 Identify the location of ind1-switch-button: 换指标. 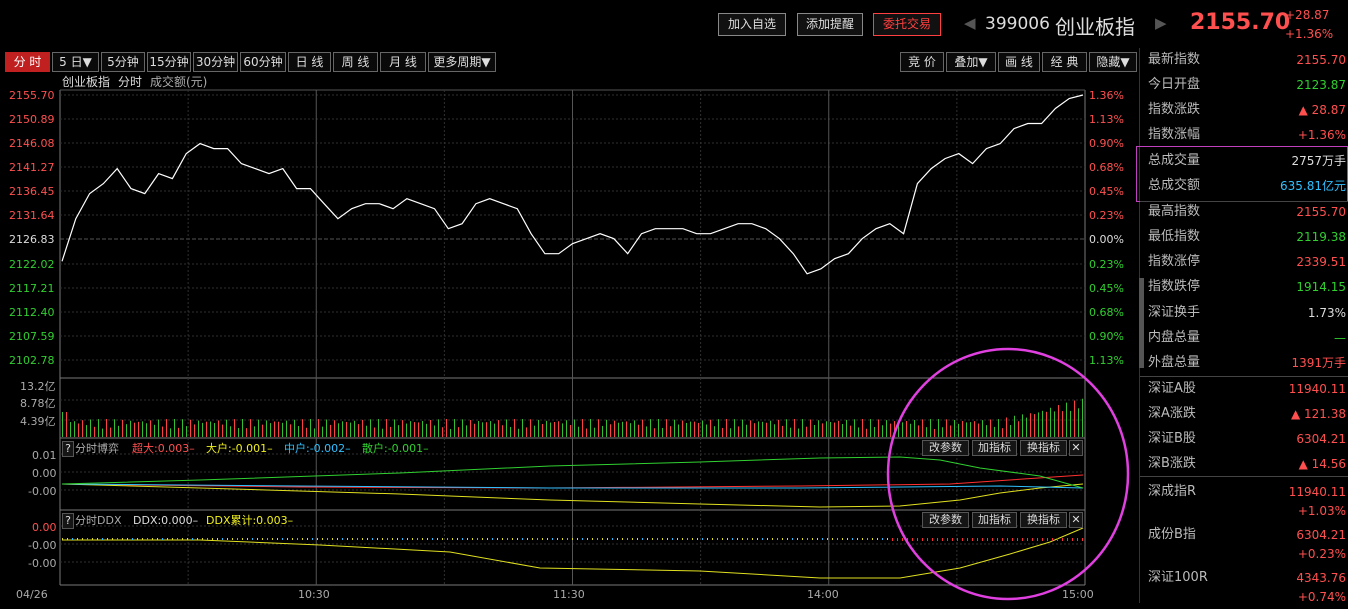
(1043, 448).